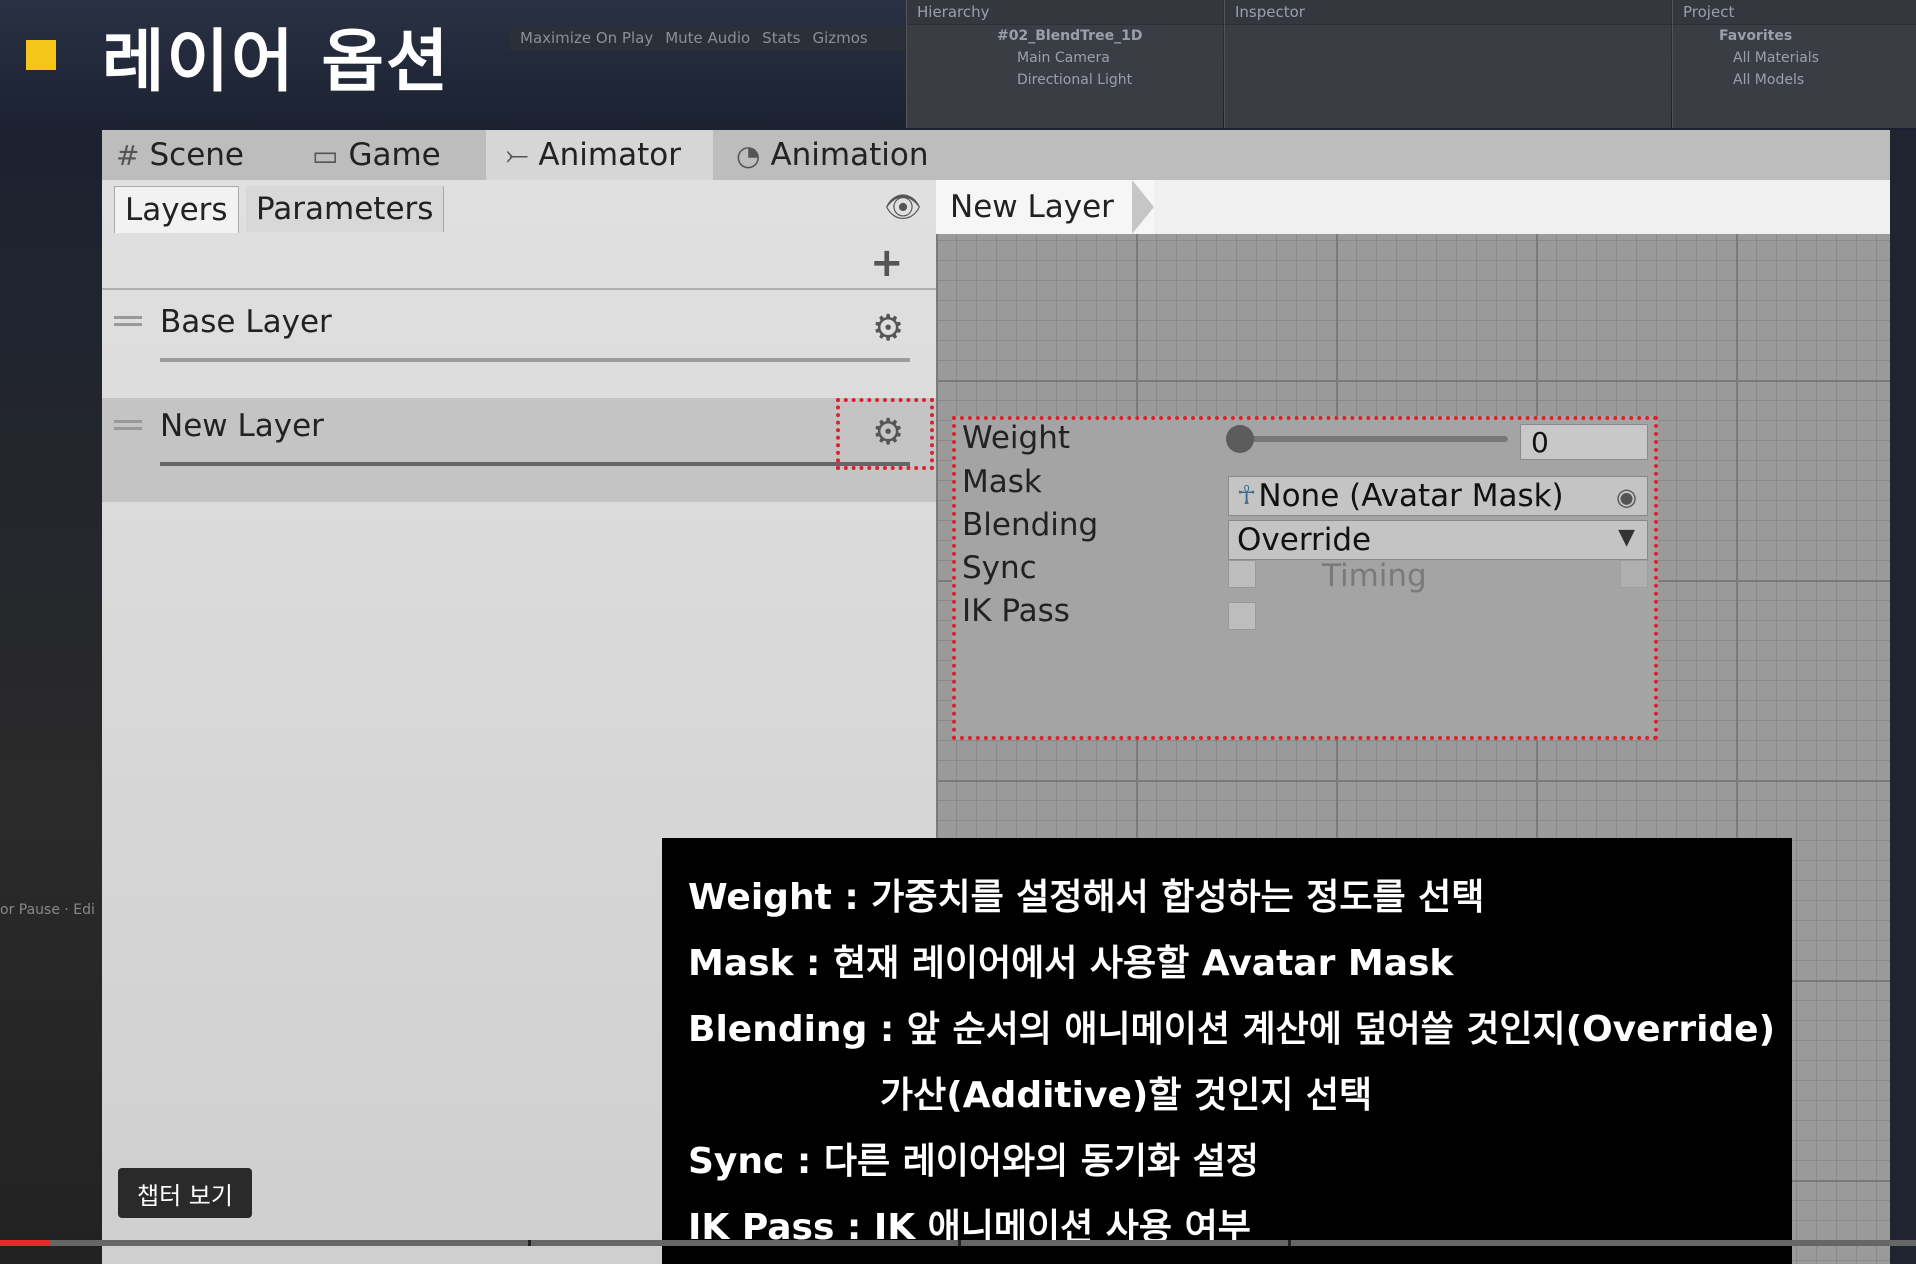 The height and width of the screenshot is (1264, 1916). What do you see at coordinates (781, 38) in the screenshot?
I see `toolbar-item: Stats` at bounding box center [781, 38].